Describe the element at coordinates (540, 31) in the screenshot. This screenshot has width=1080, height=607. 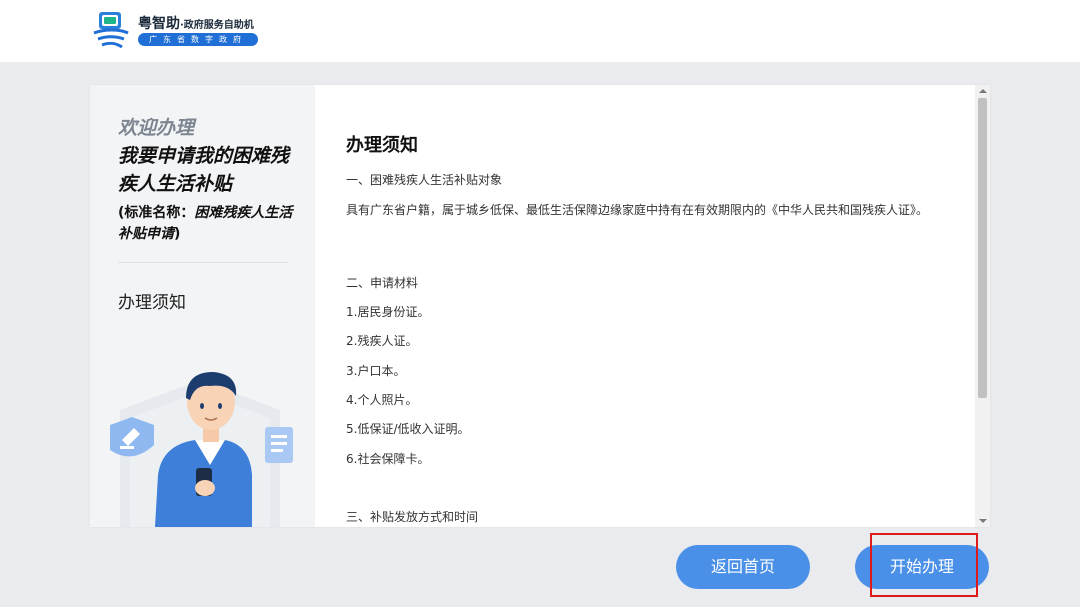
I see `top-bar: 粤智助·政府服务自助机 广东省数字政府` at that location.